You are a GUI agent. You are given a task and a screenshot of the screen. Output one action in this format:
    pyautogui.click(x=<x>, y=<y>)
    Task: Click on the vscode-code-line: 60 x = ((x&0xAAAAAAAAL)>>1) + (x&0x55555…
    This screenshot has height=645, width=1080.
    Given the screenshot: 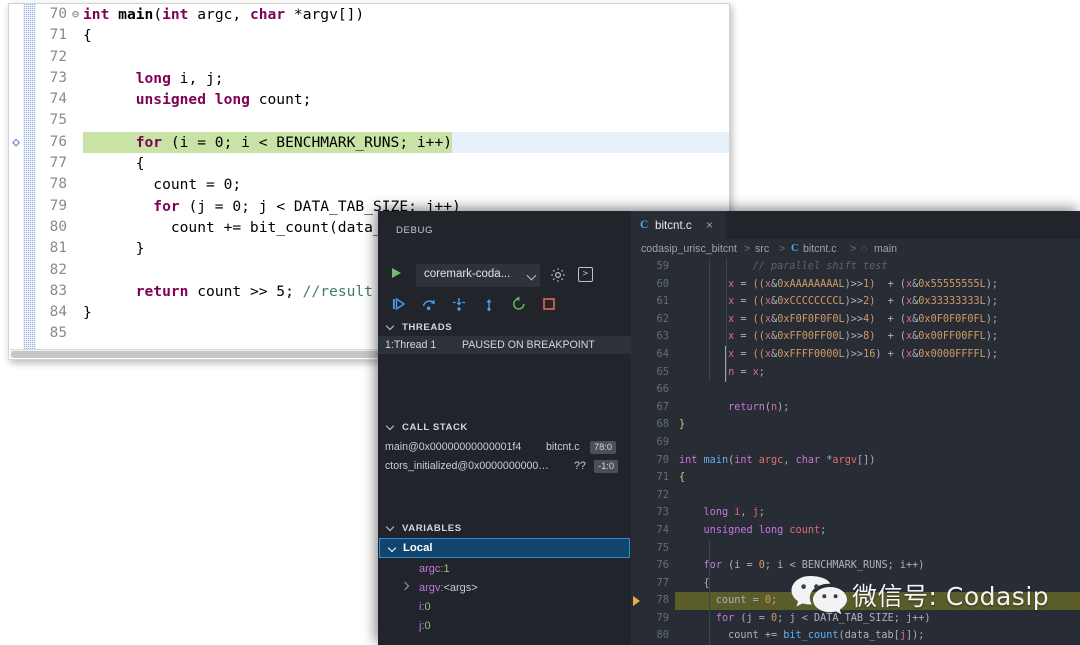 What is the action you would take?
    pyautogui.click(x=855, y=285)
    